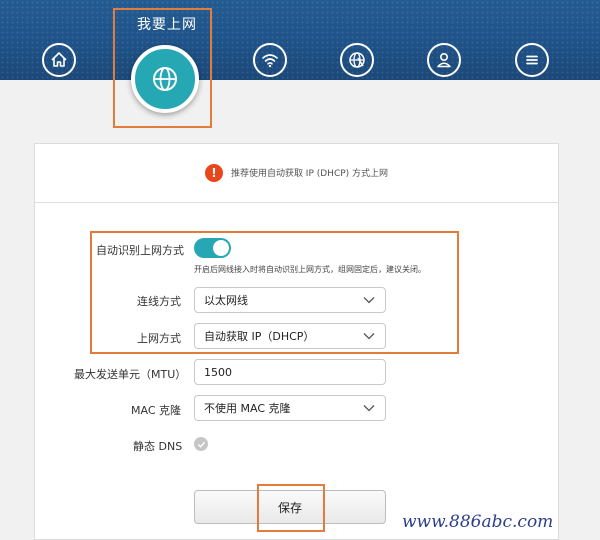 The height and width of the screenshot is (540, 600). I want to click on mac-clone-value: 不使用 MAC 克隆, so click(247, 408).